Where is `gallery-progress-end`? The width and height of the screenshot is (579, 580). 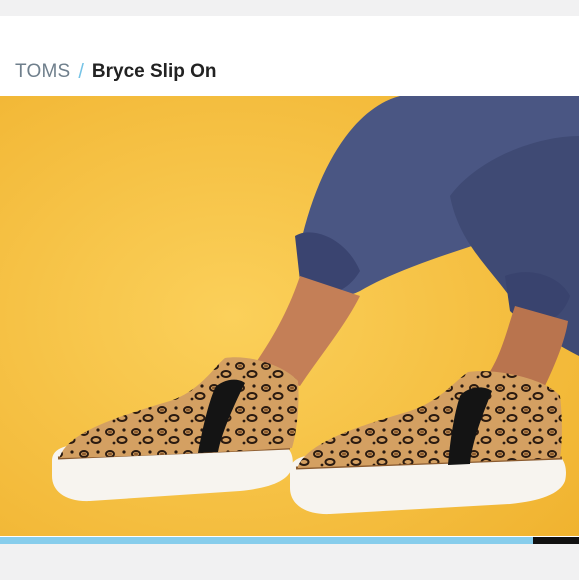 gallery-progress-end is located at coordinates (556, 540).